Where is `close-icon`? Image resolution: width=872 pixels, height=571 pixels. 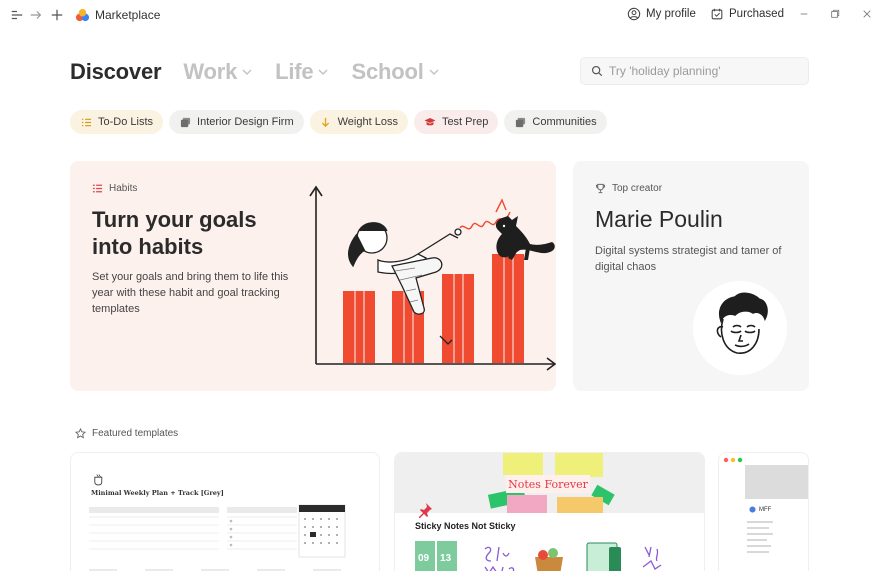
close-icon is located at coordinates (866, 14).